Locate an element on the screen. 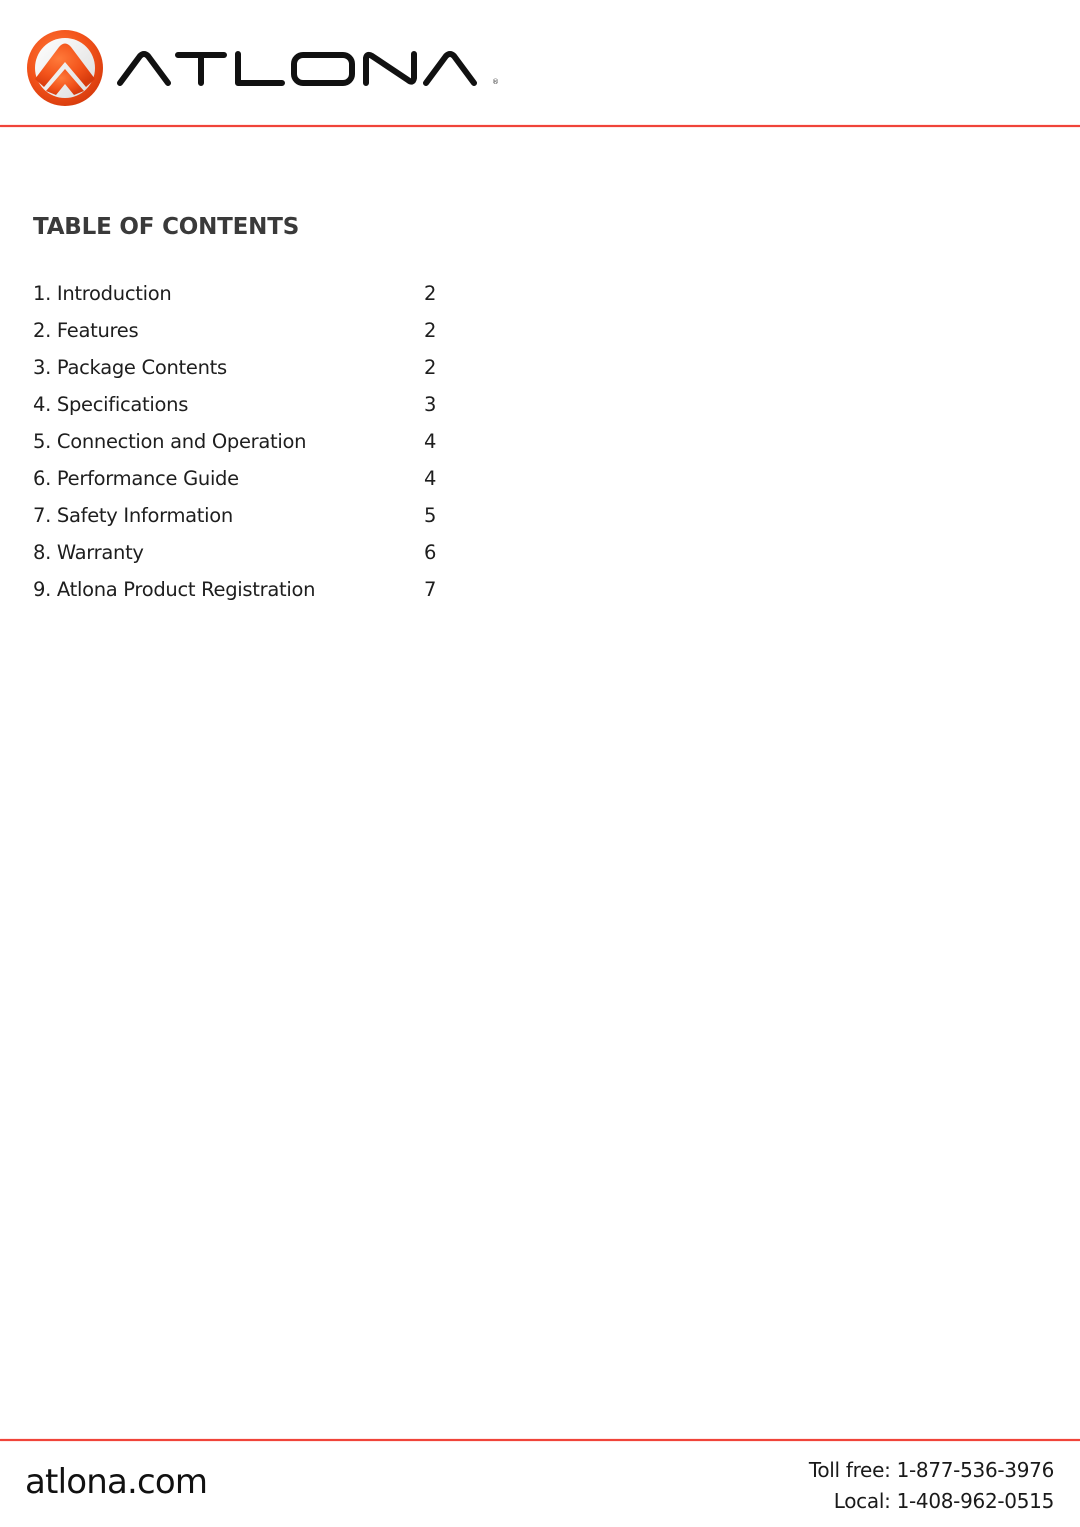  toc-item: 6. Performance Guide 4 is located at coordinates (238, 484).